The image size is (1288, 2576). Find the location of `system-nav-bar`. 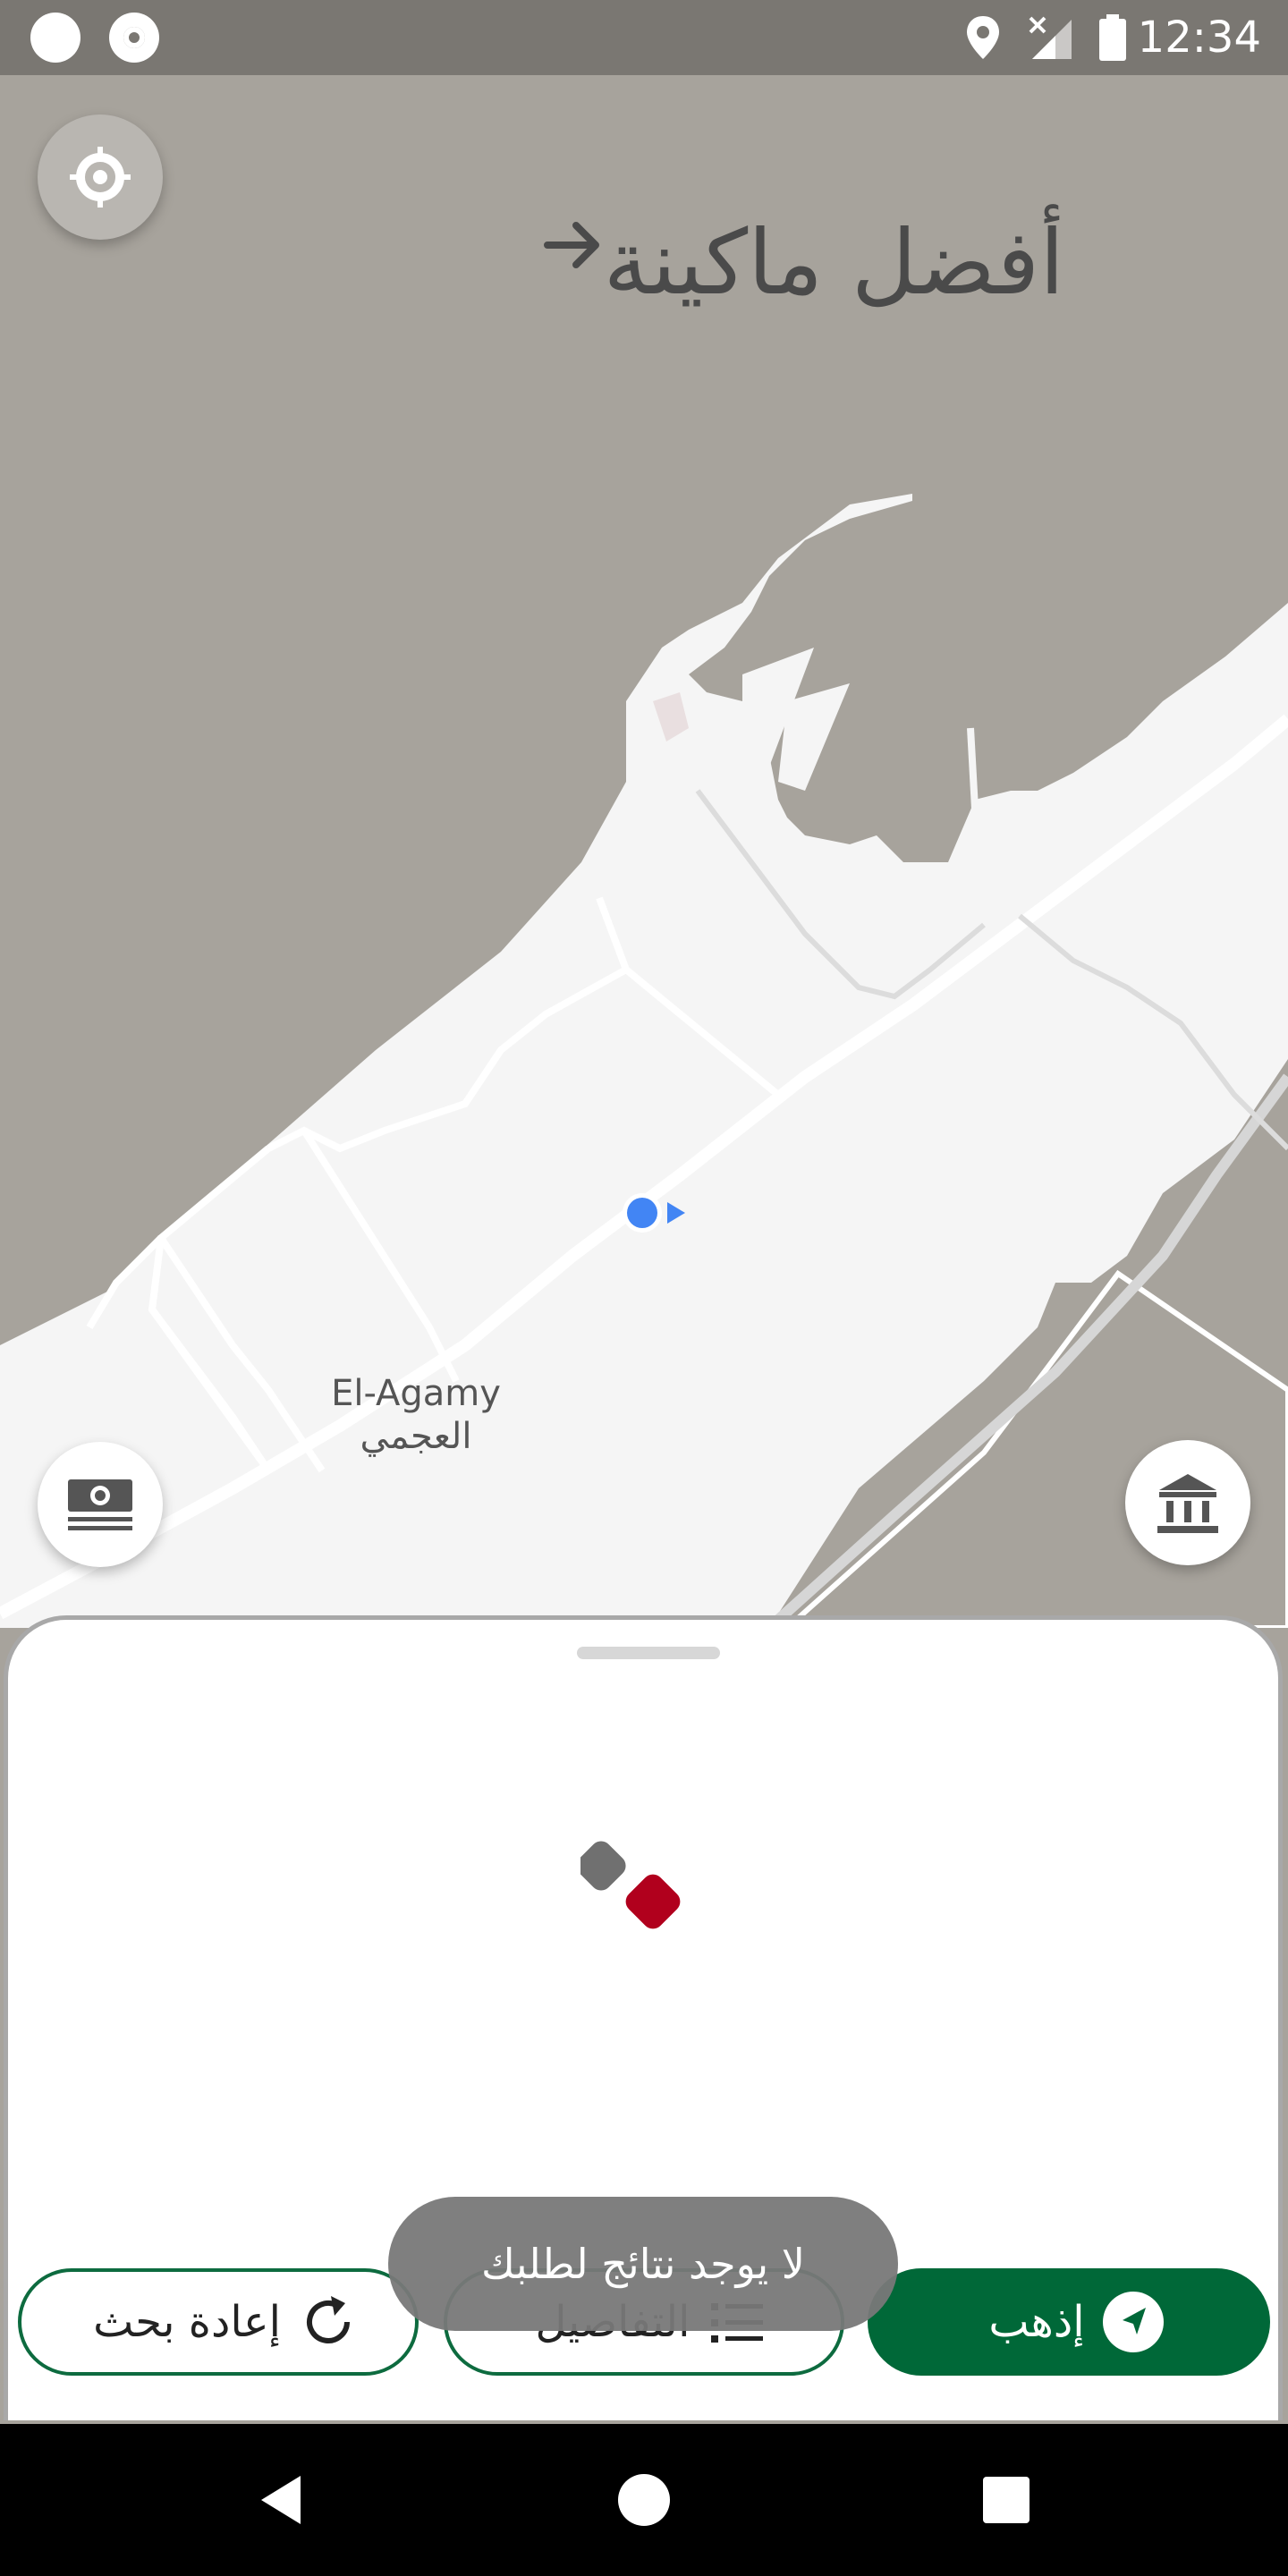

system-nav-bar is located at coordinates (644, 2500).